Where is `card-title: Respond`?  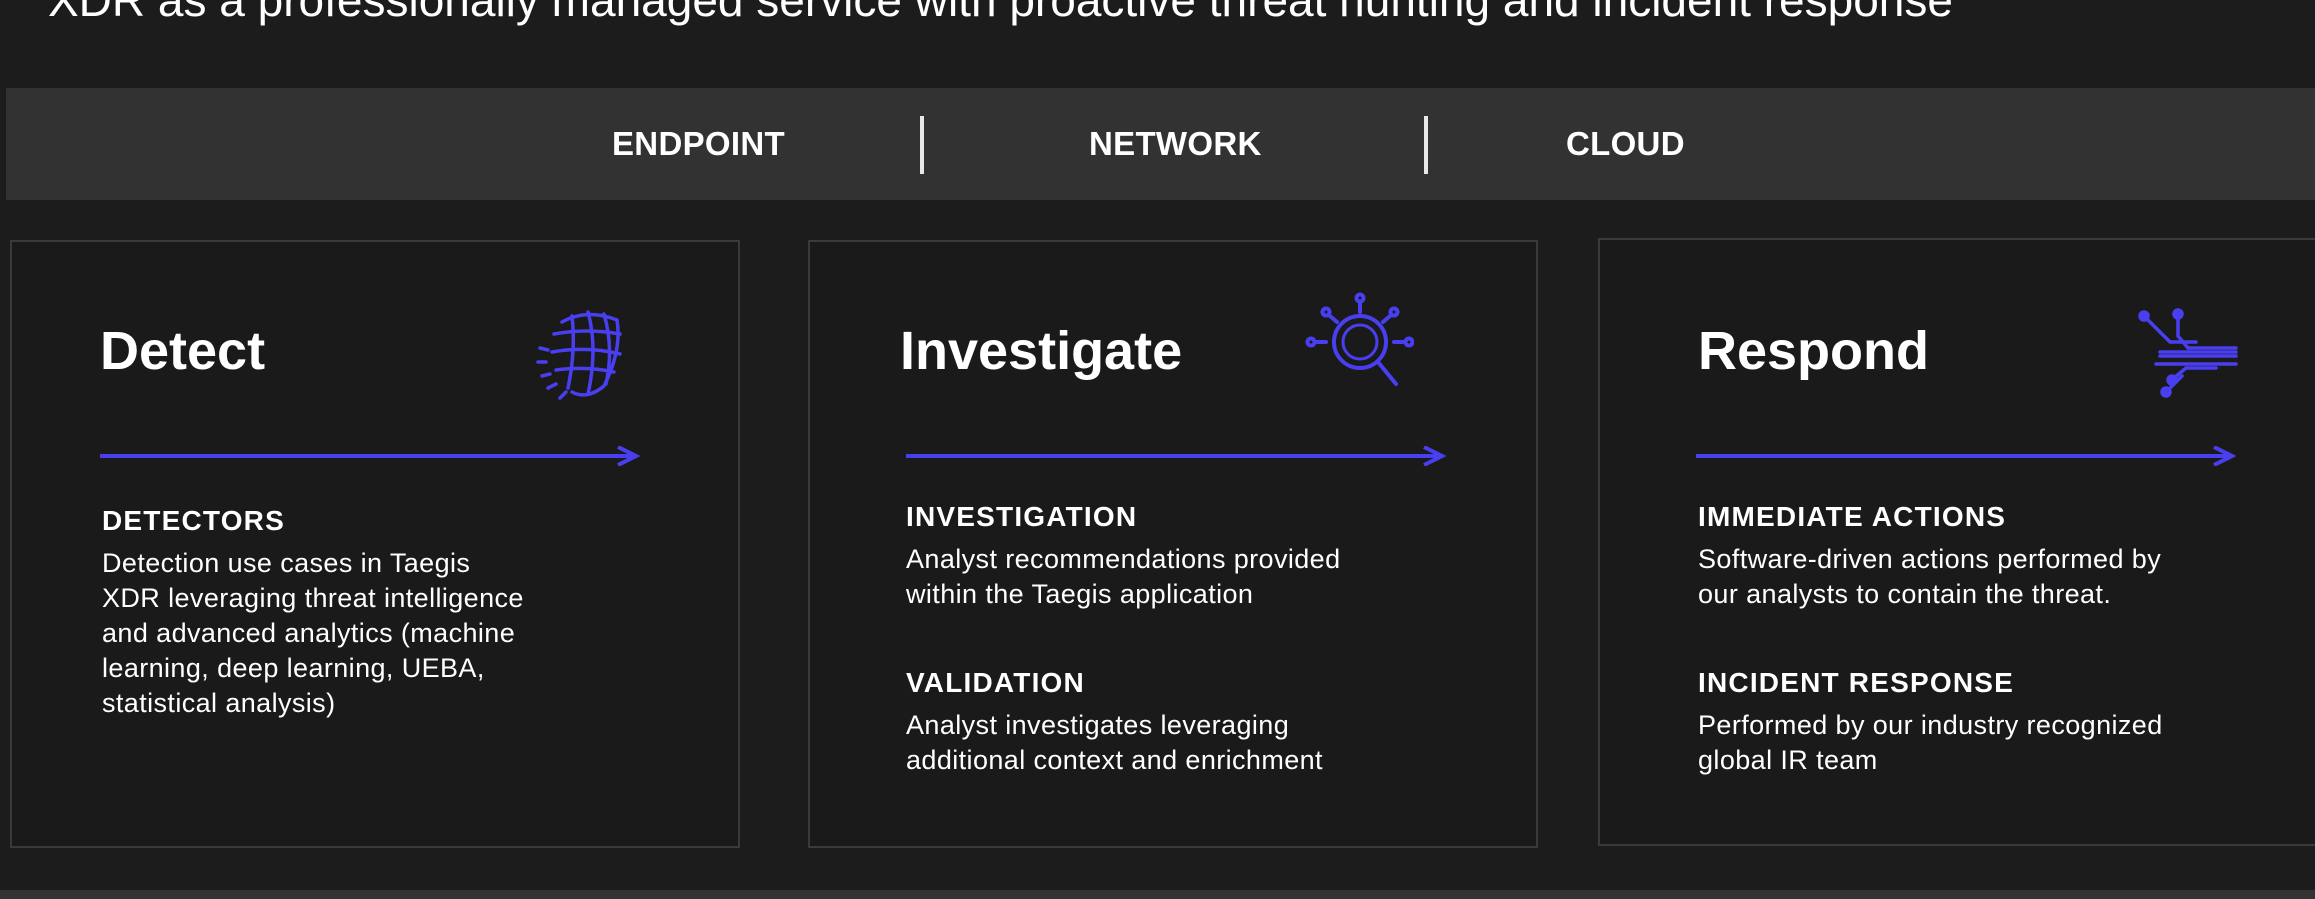 card-title: Respond is located at coordinates (1814, 351).